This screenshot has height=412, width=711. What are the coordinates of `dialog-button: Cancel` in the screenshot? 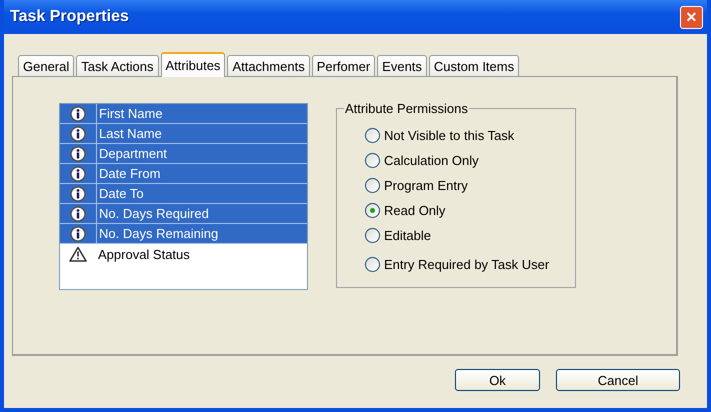 It's located at (618, 380).